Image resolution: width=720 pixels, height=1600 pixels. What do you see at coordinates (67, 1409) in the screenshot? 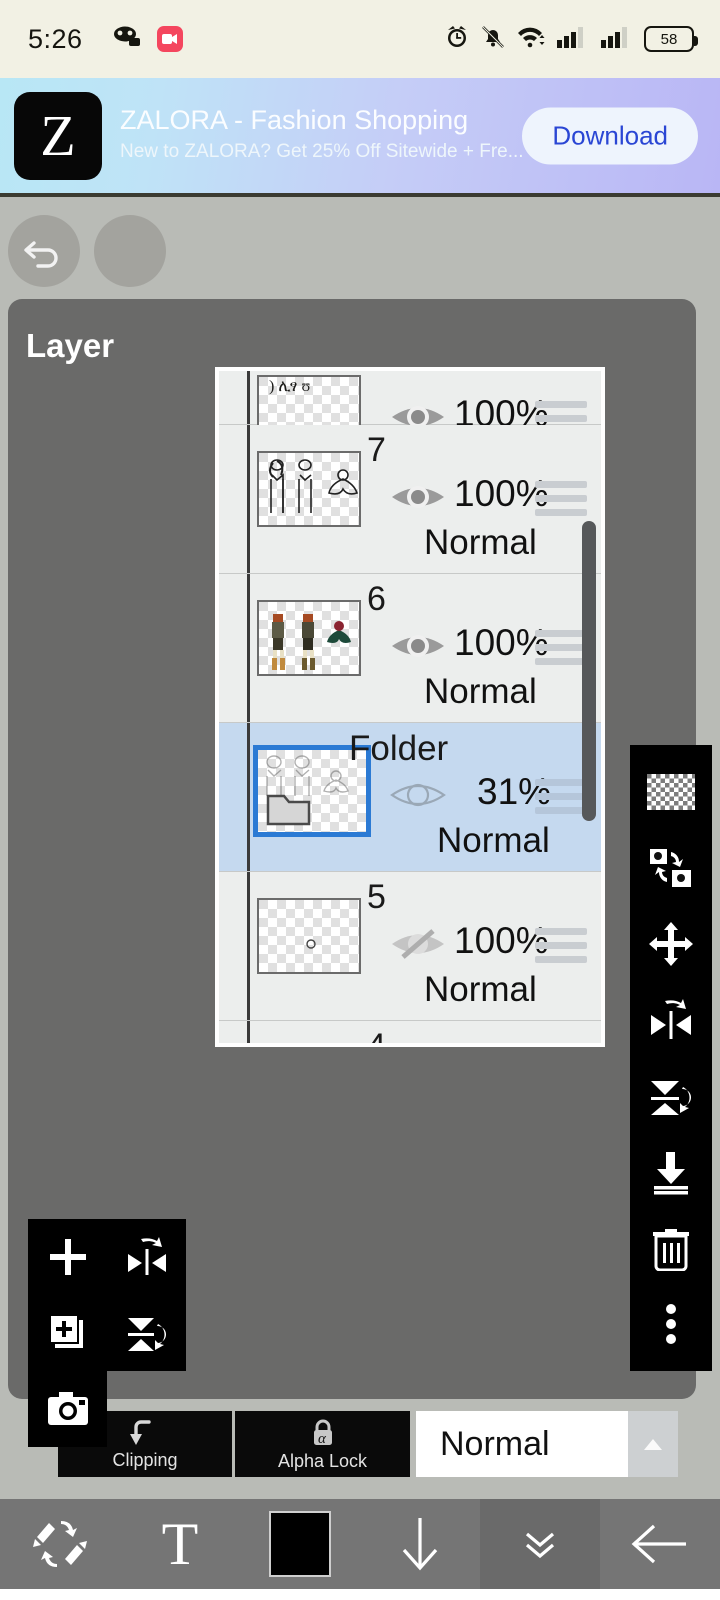
I see `camera-import-icon` at bounding box center [67, 1409].